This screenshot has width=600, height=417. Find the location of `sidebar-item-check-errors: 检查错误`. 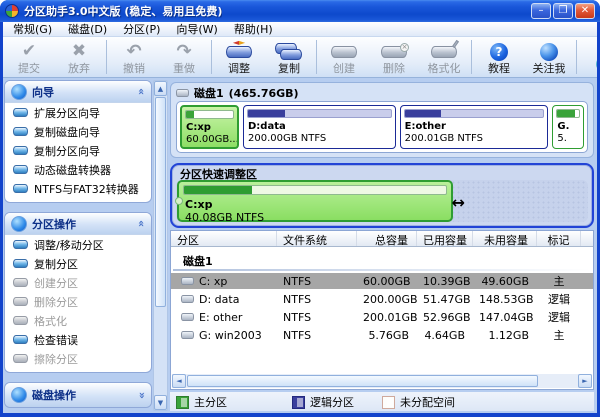

sidebar-item-check-errors: 检查错误 is located at coordinates (78, 339).